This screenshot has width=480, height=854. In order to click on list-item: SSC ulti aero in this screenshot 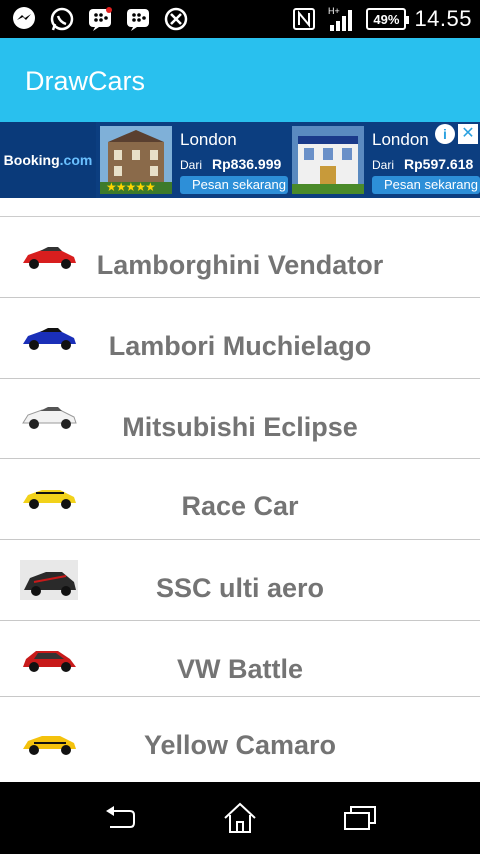, I will do `click(240, 580)`.